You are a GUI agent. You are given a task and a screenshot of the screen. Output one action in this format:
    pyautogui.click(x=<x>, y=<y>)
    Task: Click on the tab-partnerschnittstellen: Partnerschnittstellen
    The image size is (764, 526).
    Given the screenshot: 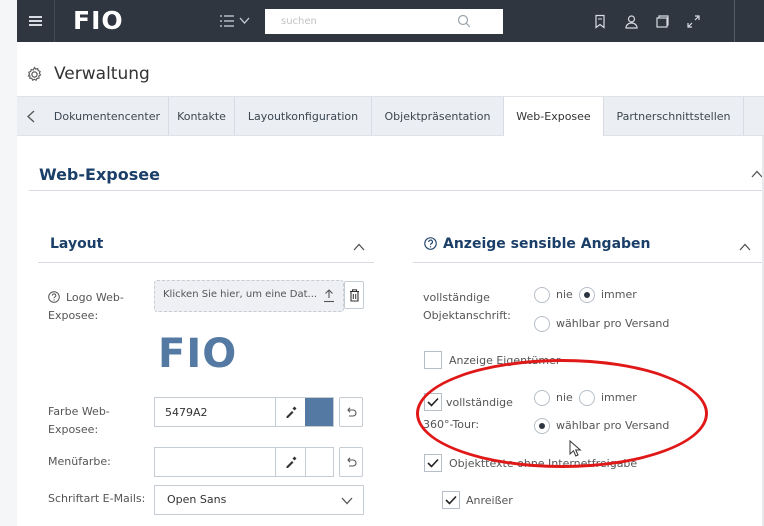 What is the action you would take?
    pyautogui.click(x=674, y=116)
    